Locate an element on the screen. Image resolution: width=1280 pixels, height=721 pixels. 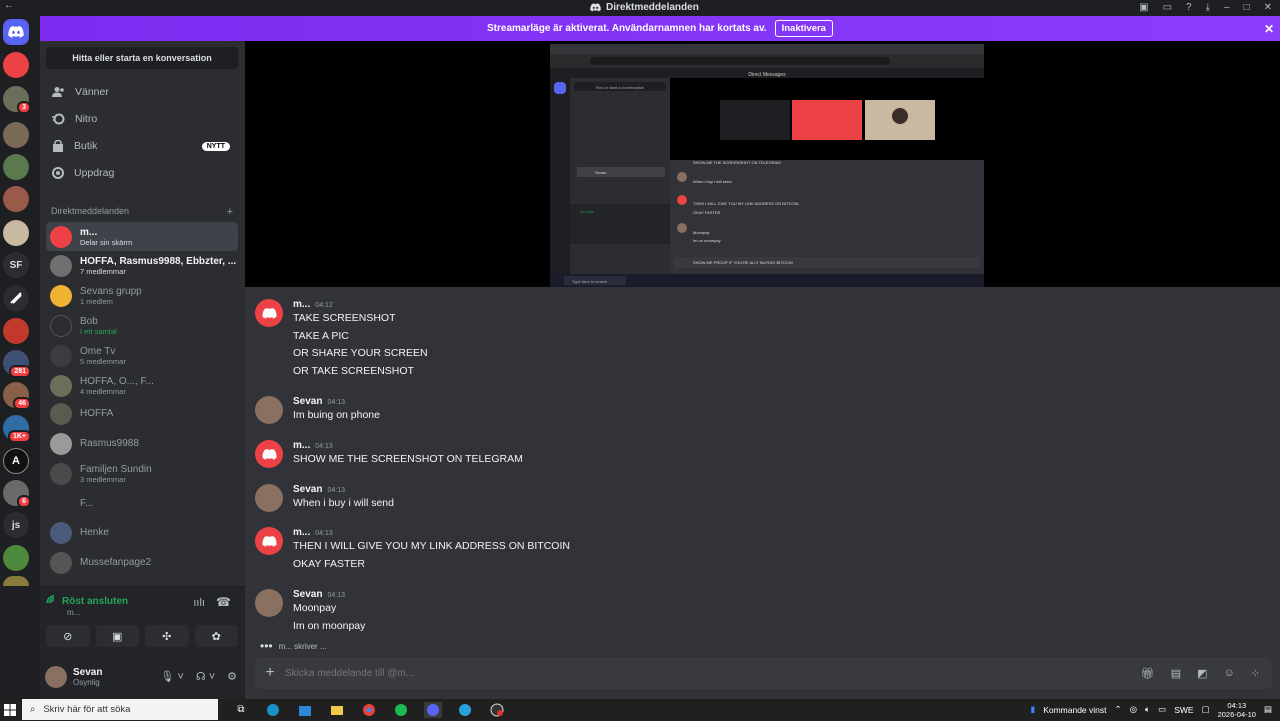
minimize-icon: – is located at coordinates (1227, 7).